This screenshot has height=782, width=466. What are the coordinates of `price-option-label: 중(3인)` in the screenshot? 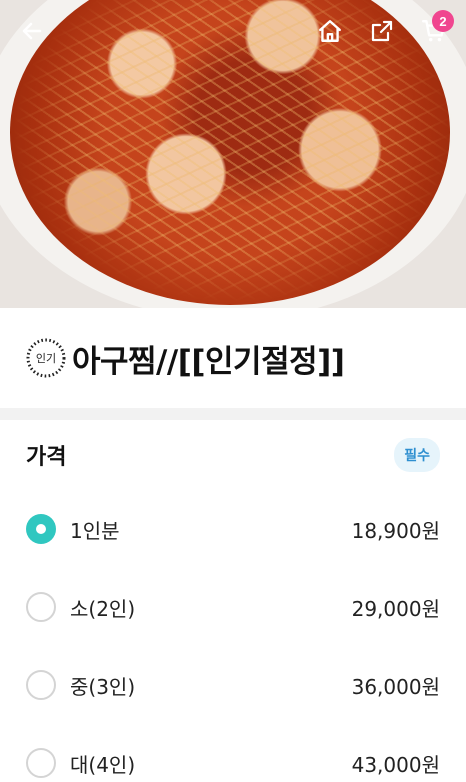 It's located at (103, 686).